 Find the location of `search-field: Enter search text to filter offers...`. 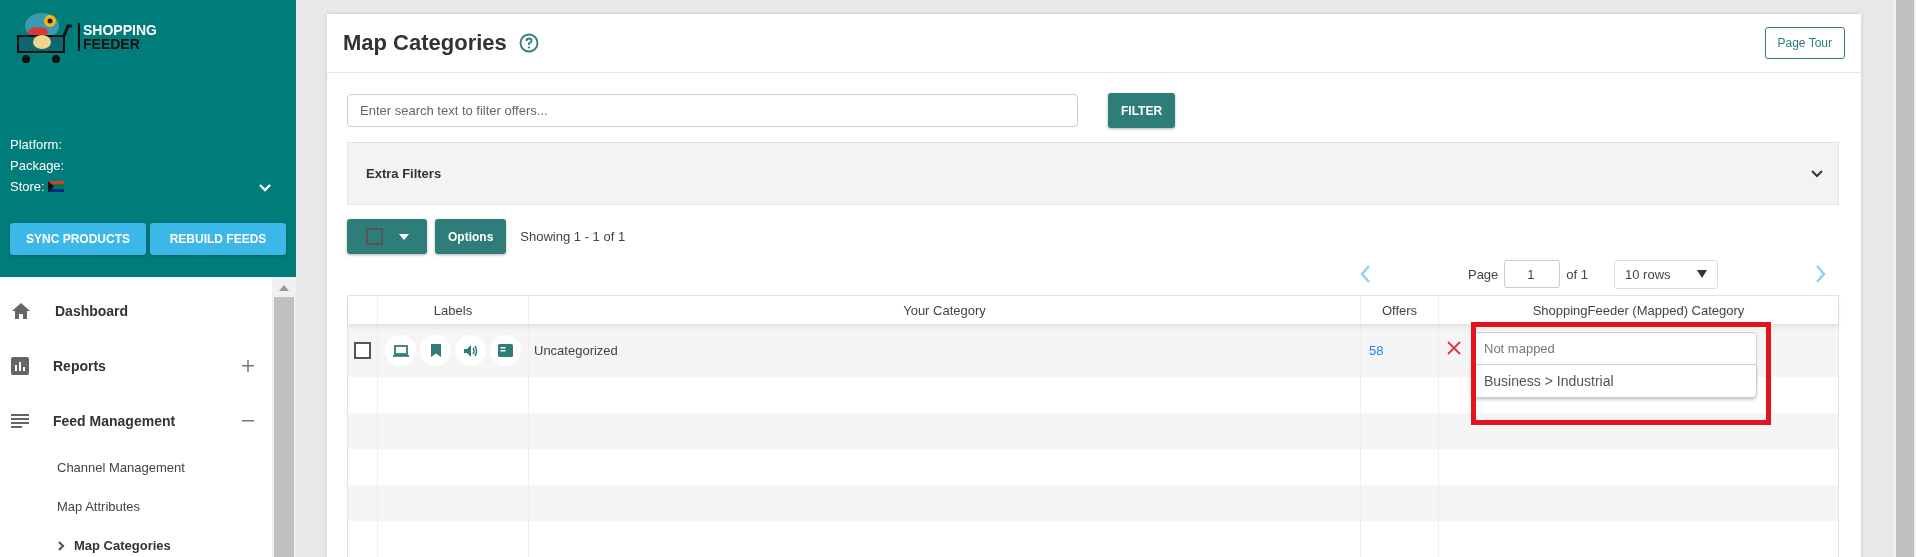

search-field: Enter search text to filter offers... is located at coordinates (712, 110).